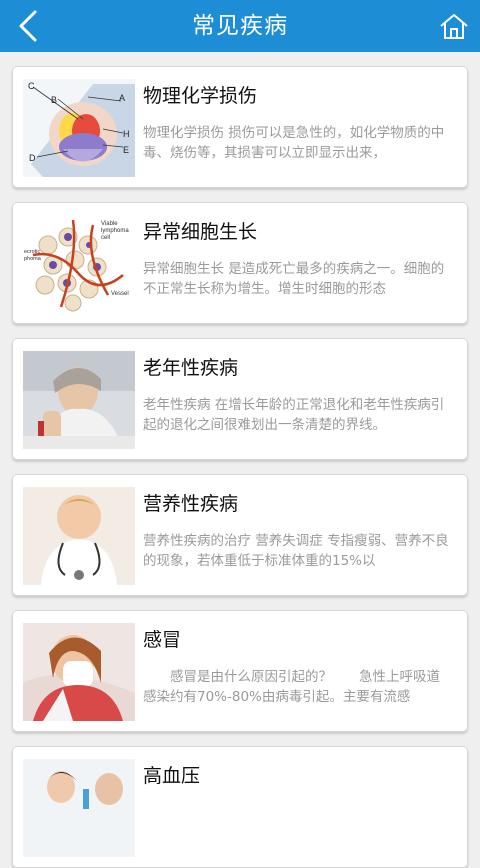  Describe the element at coordinates (120, 294) in the screenshot. I see `svg-text: Vessel` at that location.